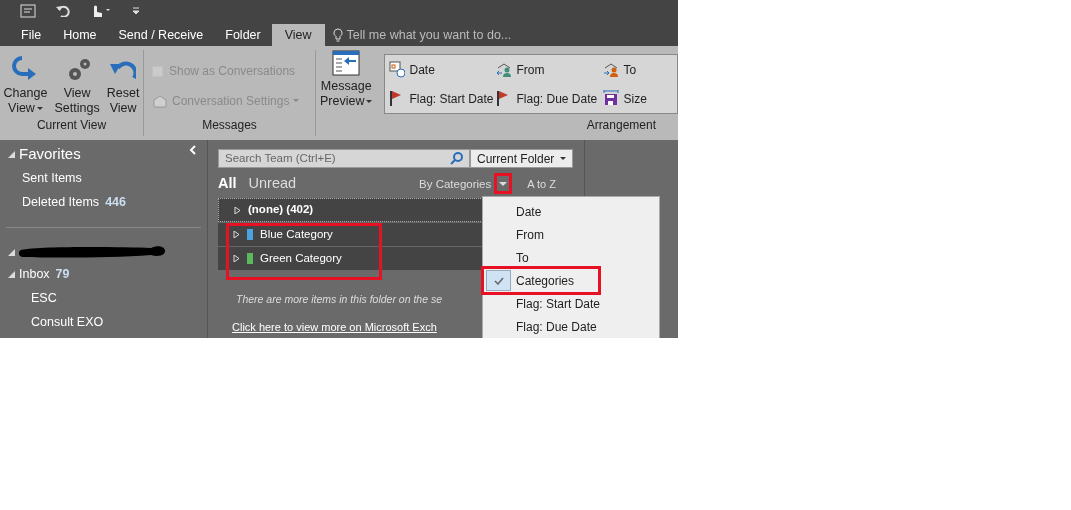 The height and width of the screenshot is (510, 1071). I want to click on sort-order: A to Z, so click(541, 183).